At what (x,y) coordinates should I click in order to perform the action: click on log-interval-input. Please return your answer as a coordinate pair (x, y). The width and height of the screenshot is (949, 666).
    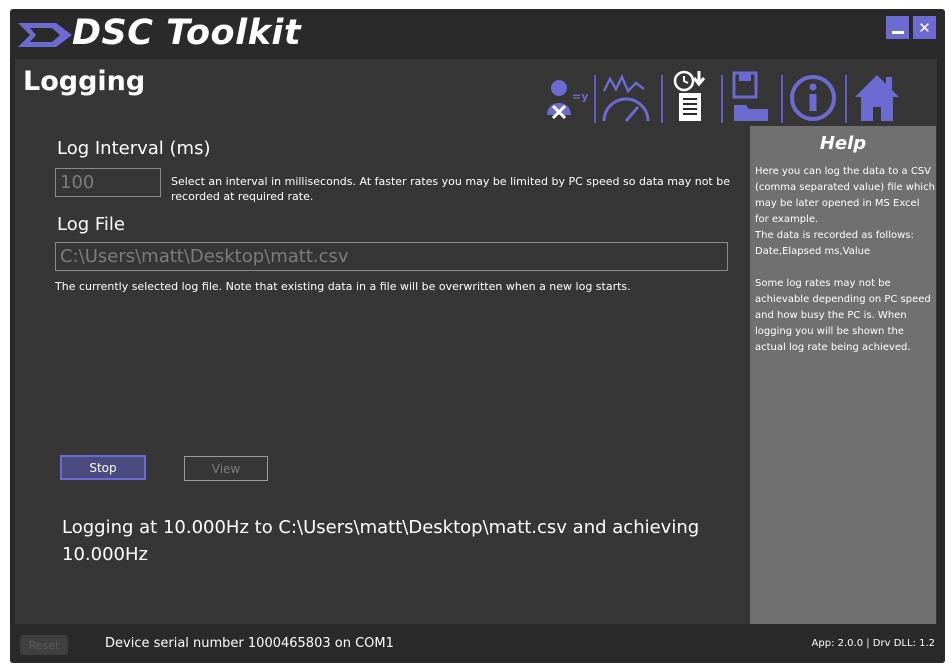
    Looking at the image, I should click on (108, 182).